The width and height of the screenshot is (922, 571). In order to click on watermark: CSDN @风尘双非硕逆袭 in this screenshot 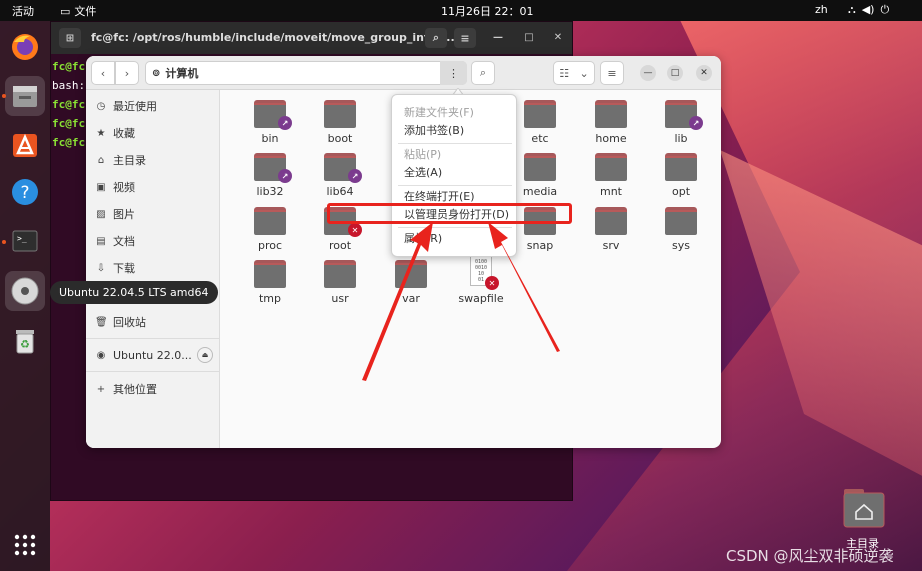, I will do `click(810, 556)`.